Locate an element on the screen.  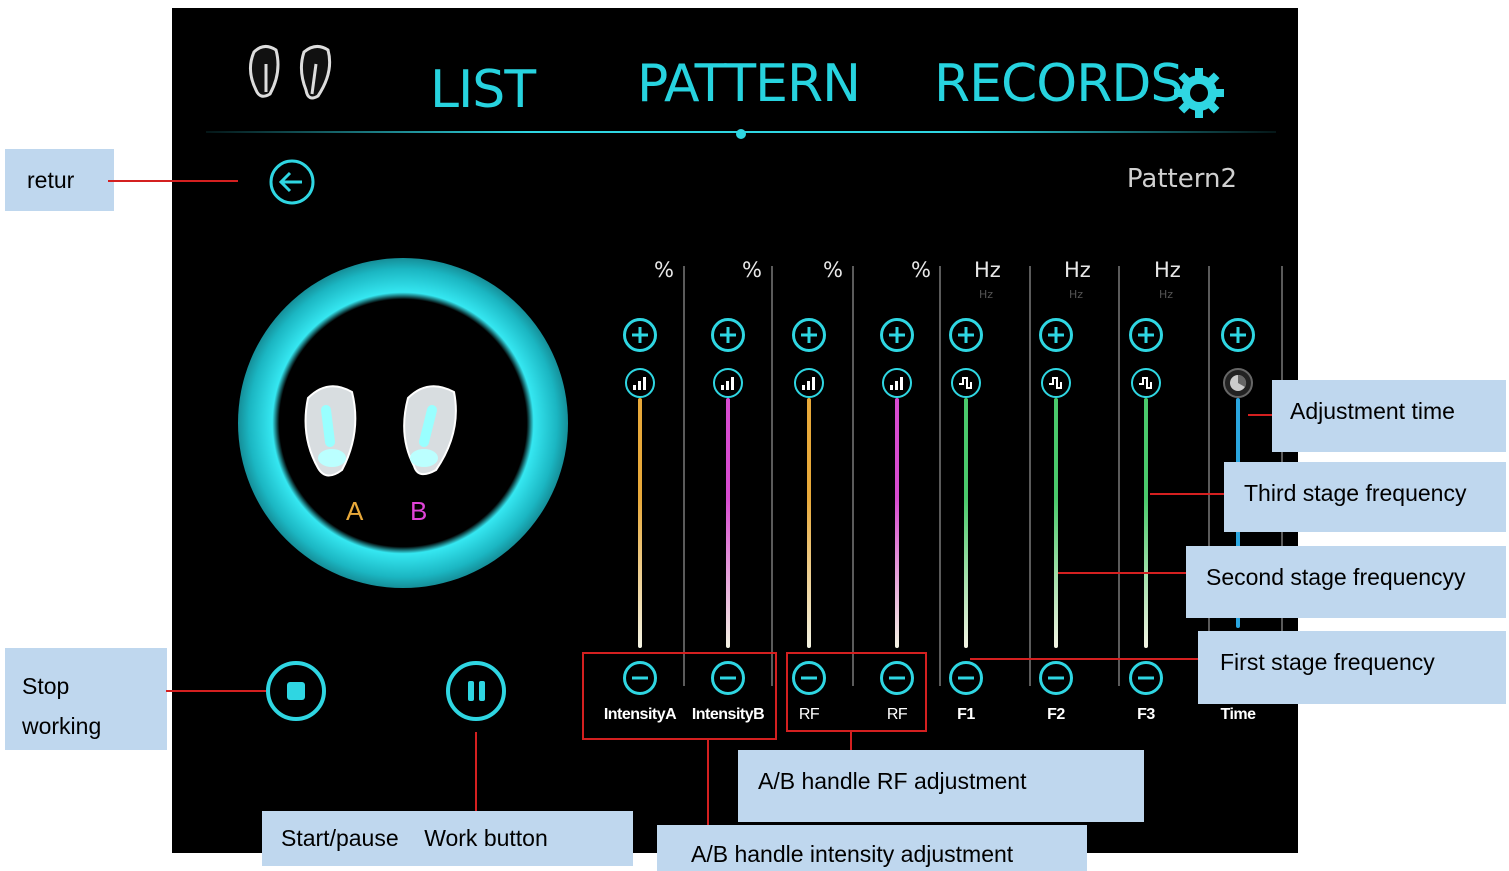
annotation-first-stage: First stage frequency is located at coordinates (1352, 667).